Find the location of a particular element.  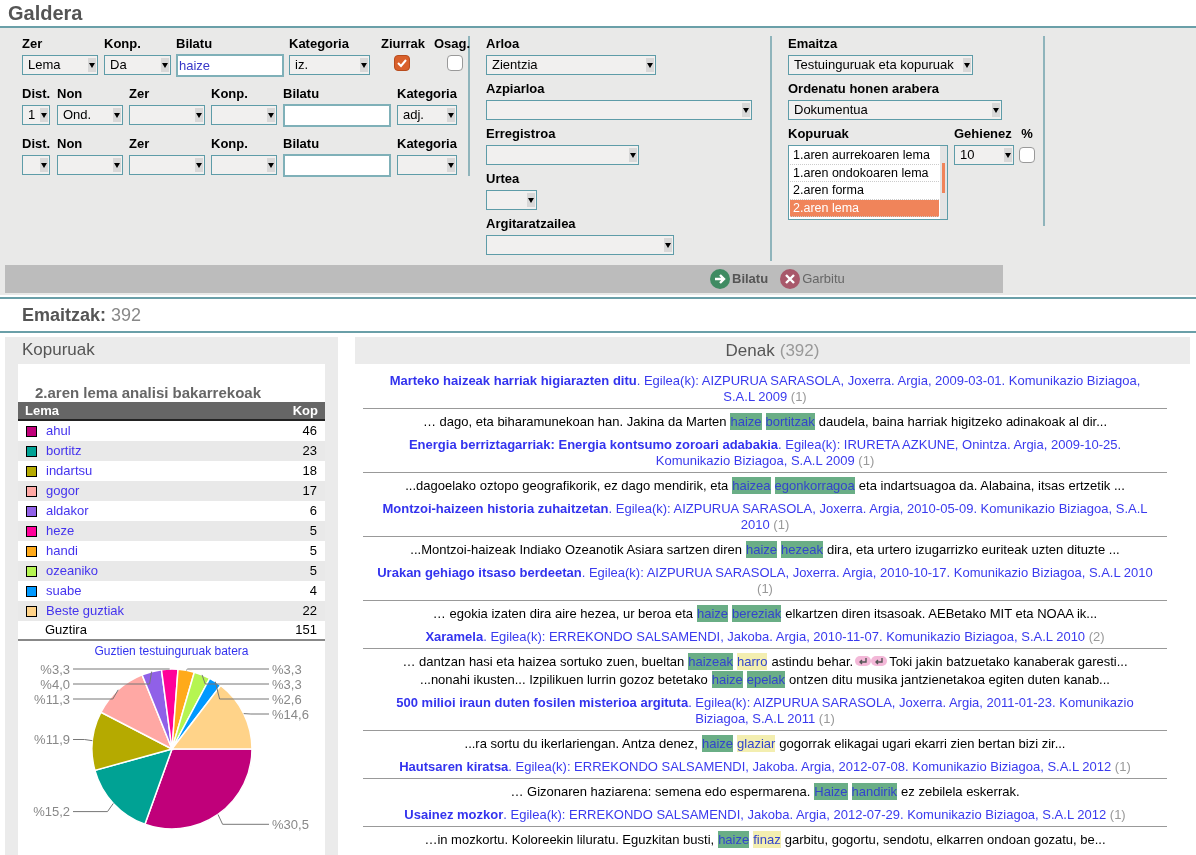

dropdown: Testuinguruak eta kopuruak is located at coordinates (880, 65).